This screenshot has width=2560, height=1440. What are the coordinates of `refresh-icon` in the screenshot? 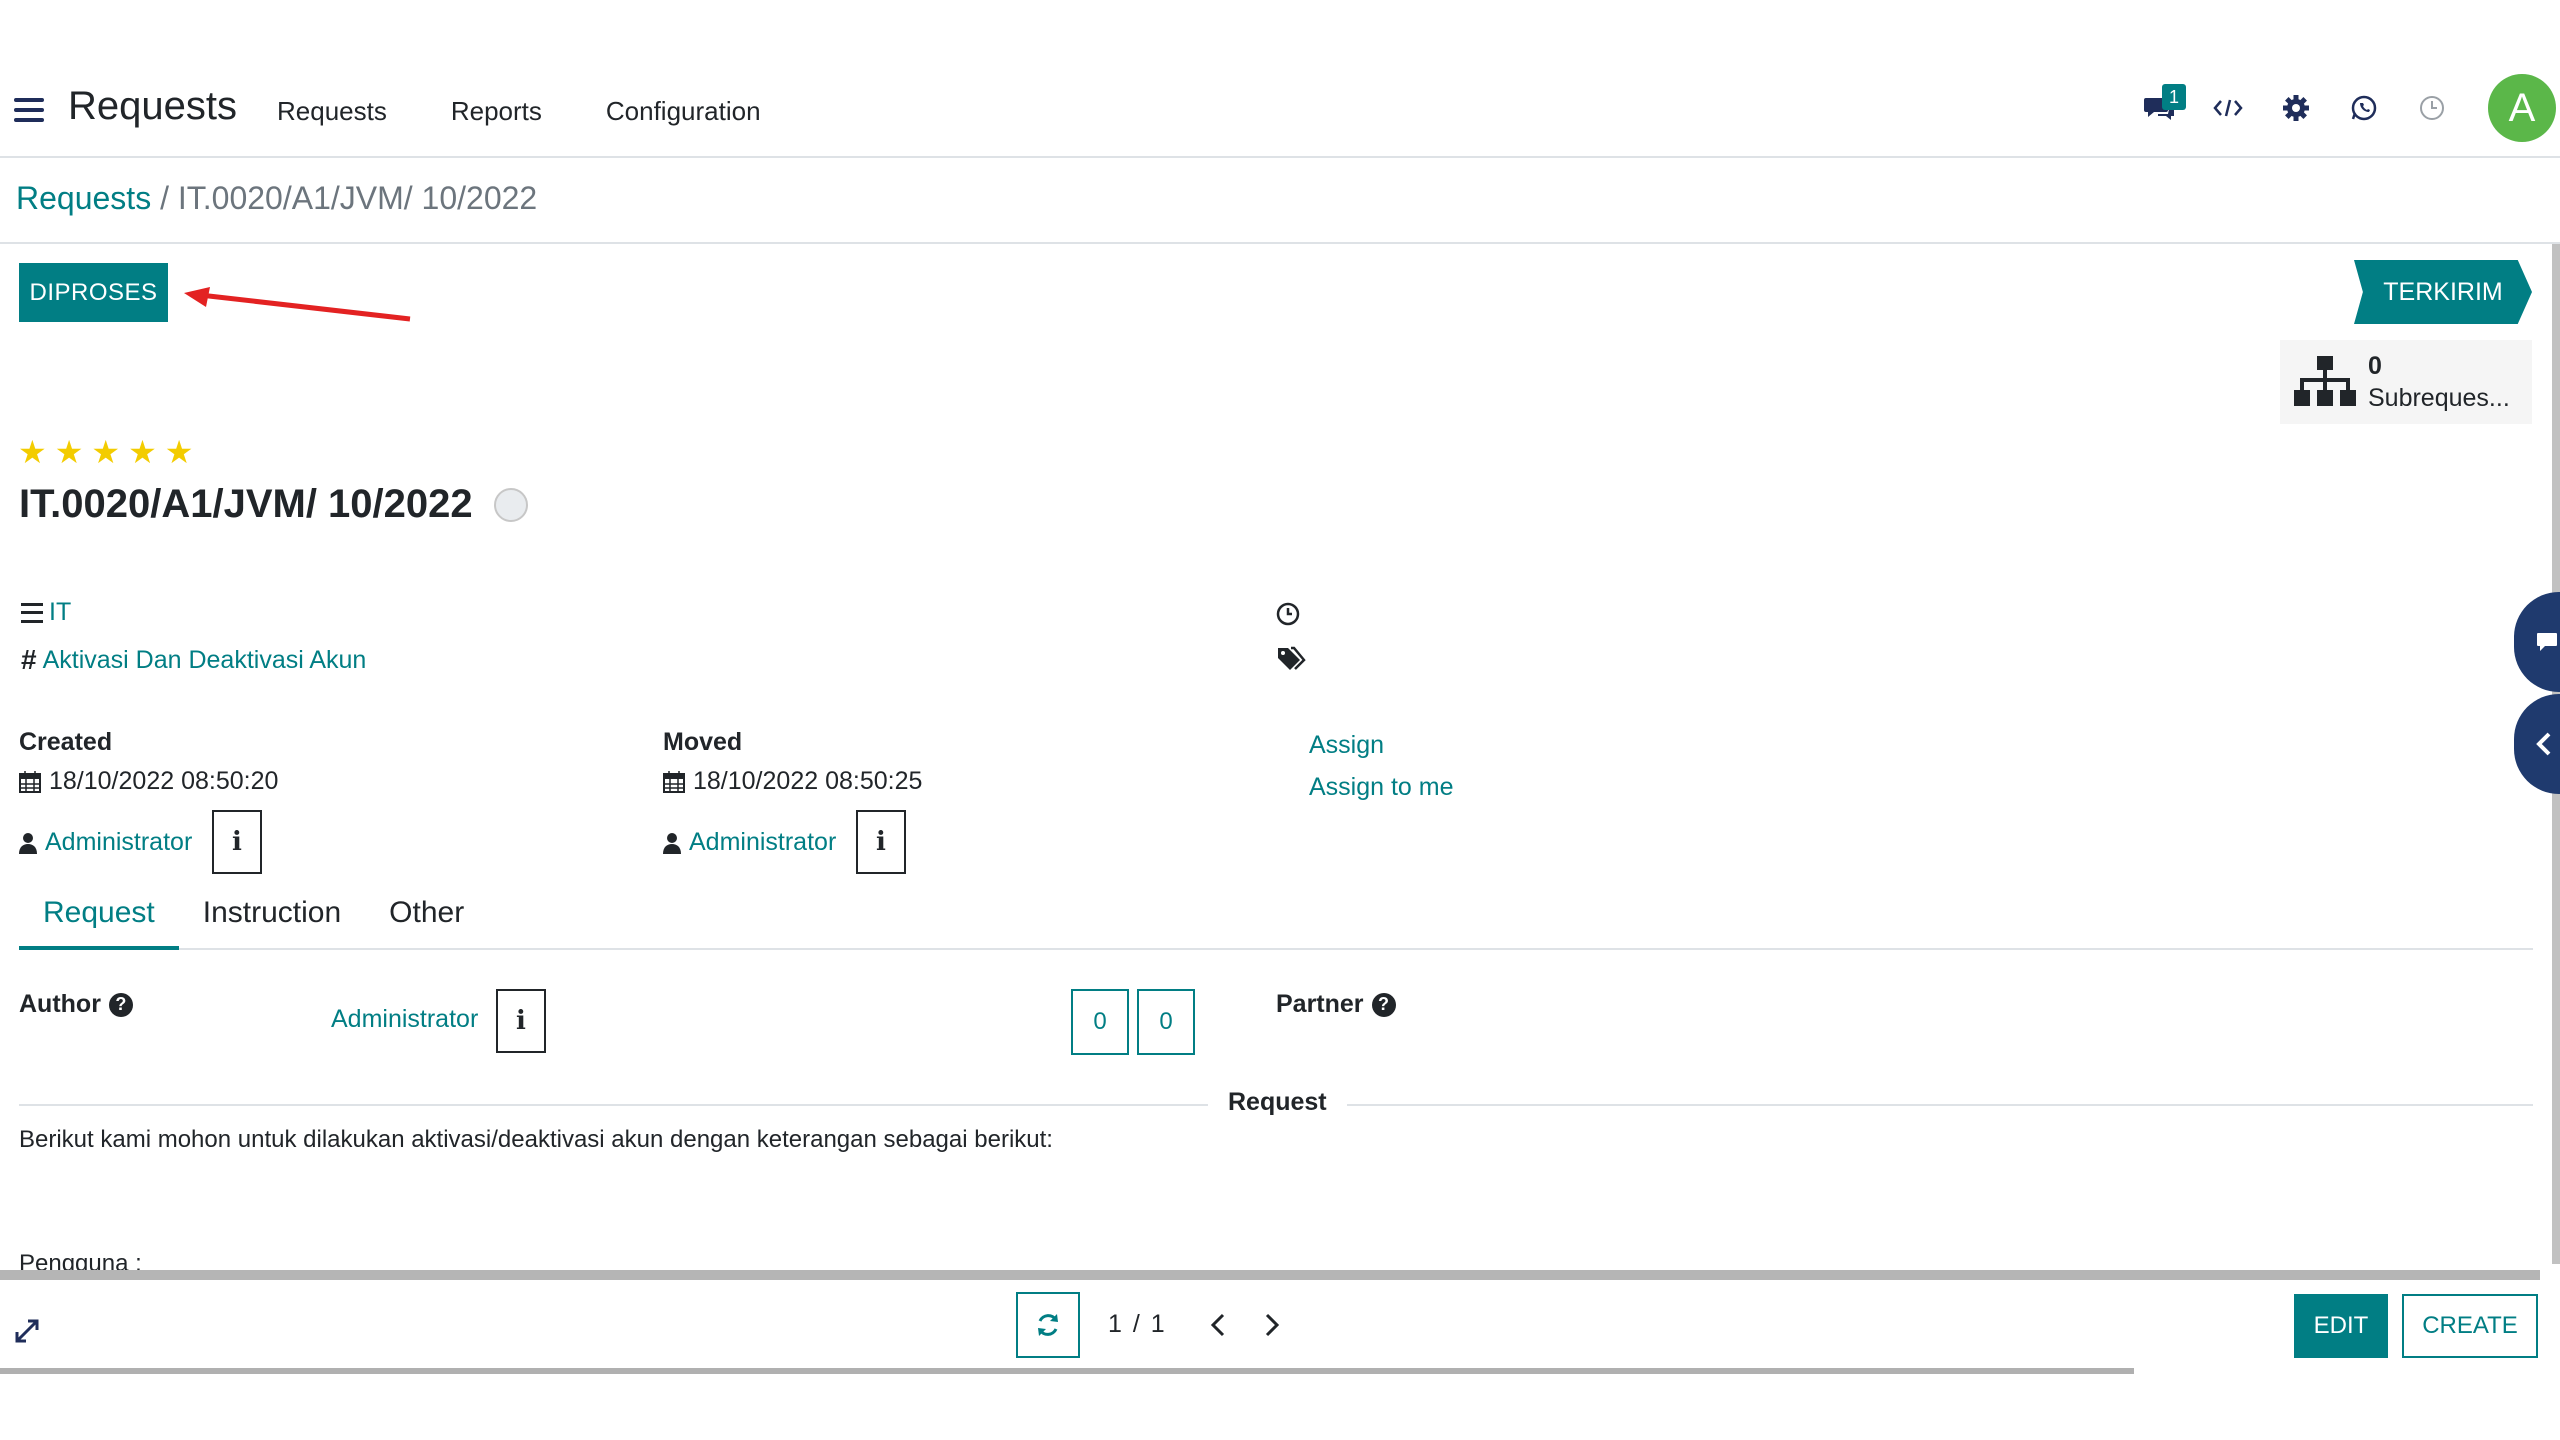 It's located at (1048, 1325).